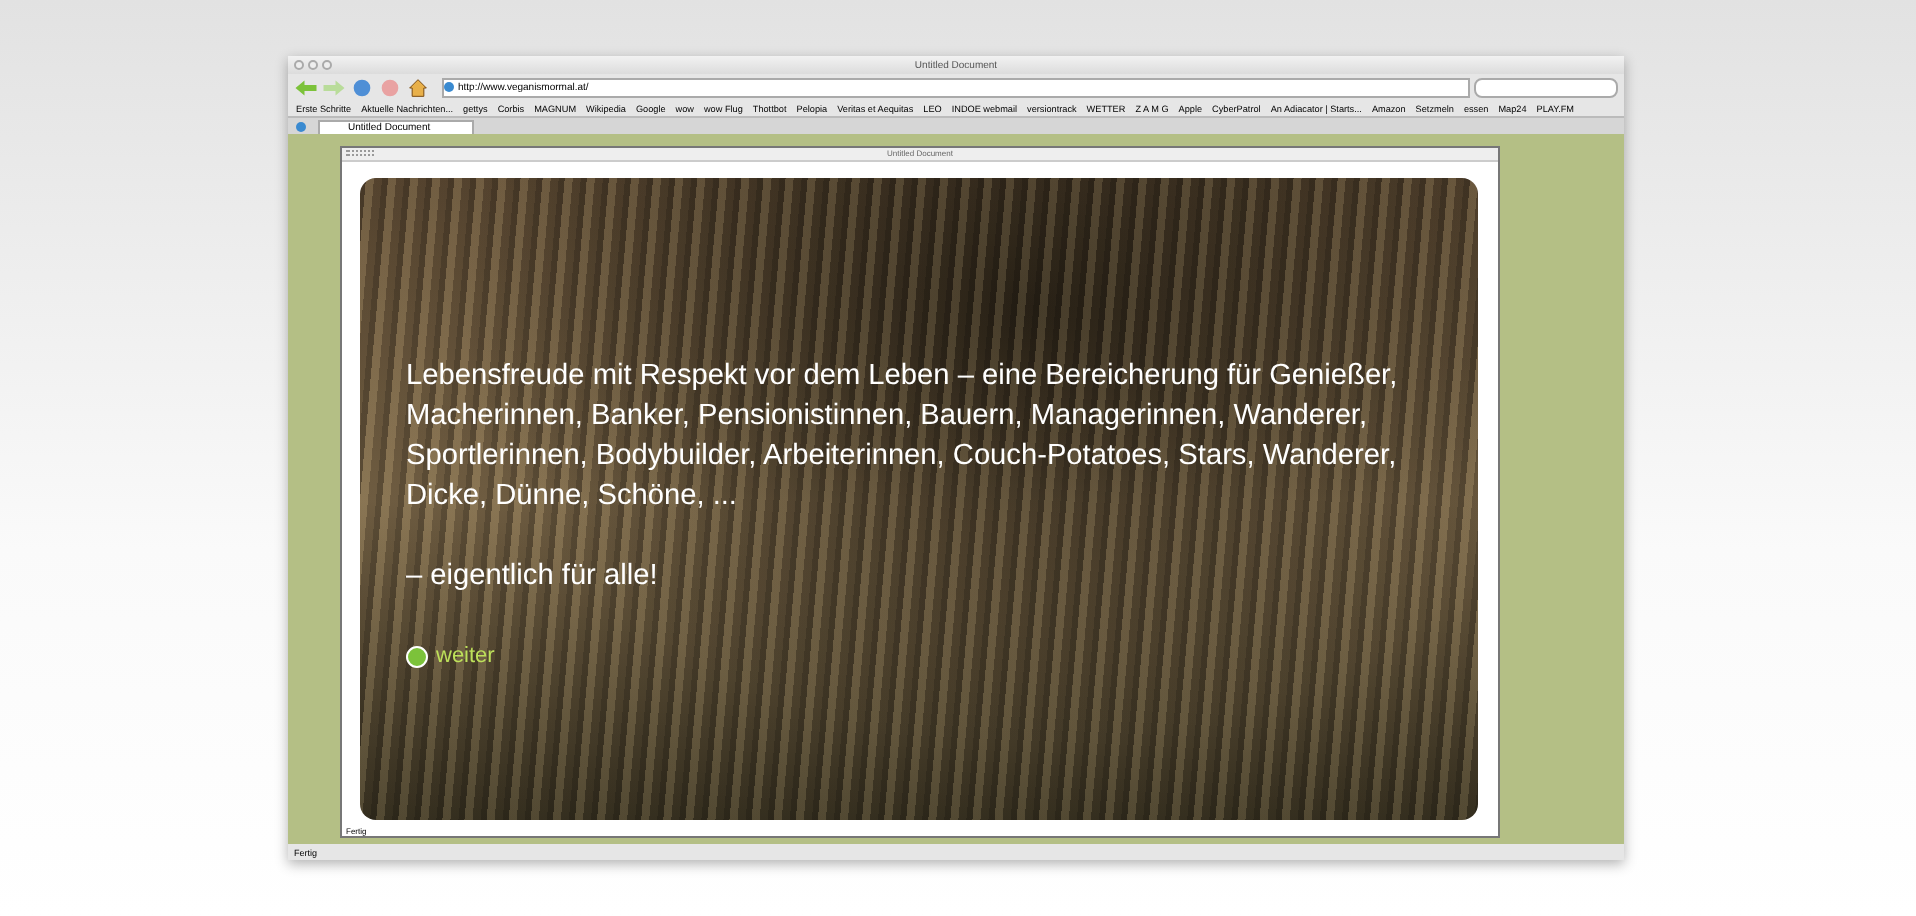 Image resolution: width=1916 pixels, height=916 pixels. I want to click on forward-arrow-icon, so click(334, 87).